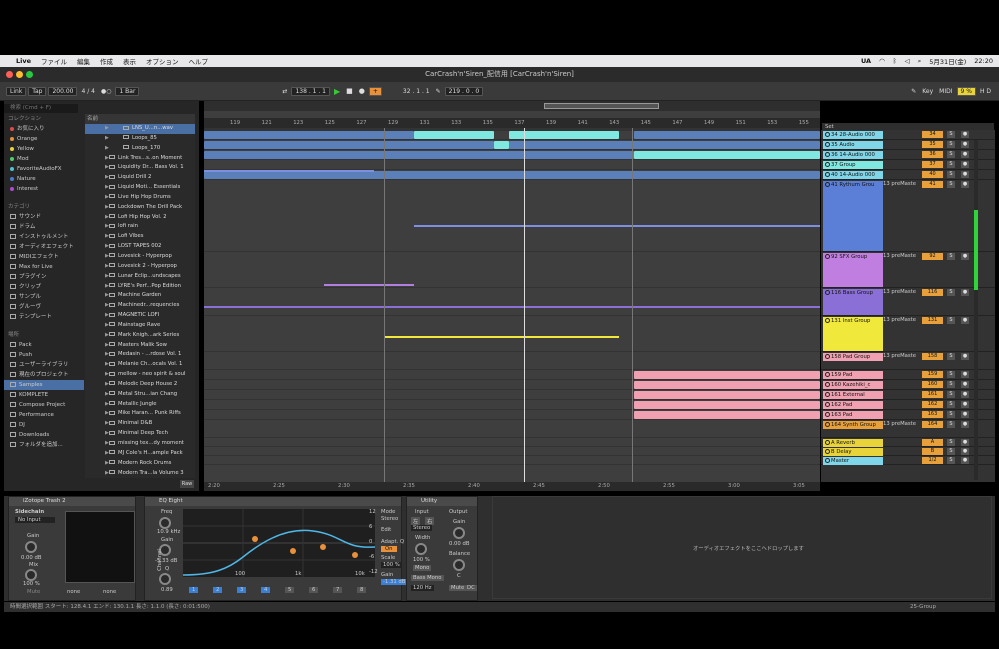  Describe the element at coordinates (438, 91) in the screenshot. I see `draw-mode-icon: ✎` at that location.